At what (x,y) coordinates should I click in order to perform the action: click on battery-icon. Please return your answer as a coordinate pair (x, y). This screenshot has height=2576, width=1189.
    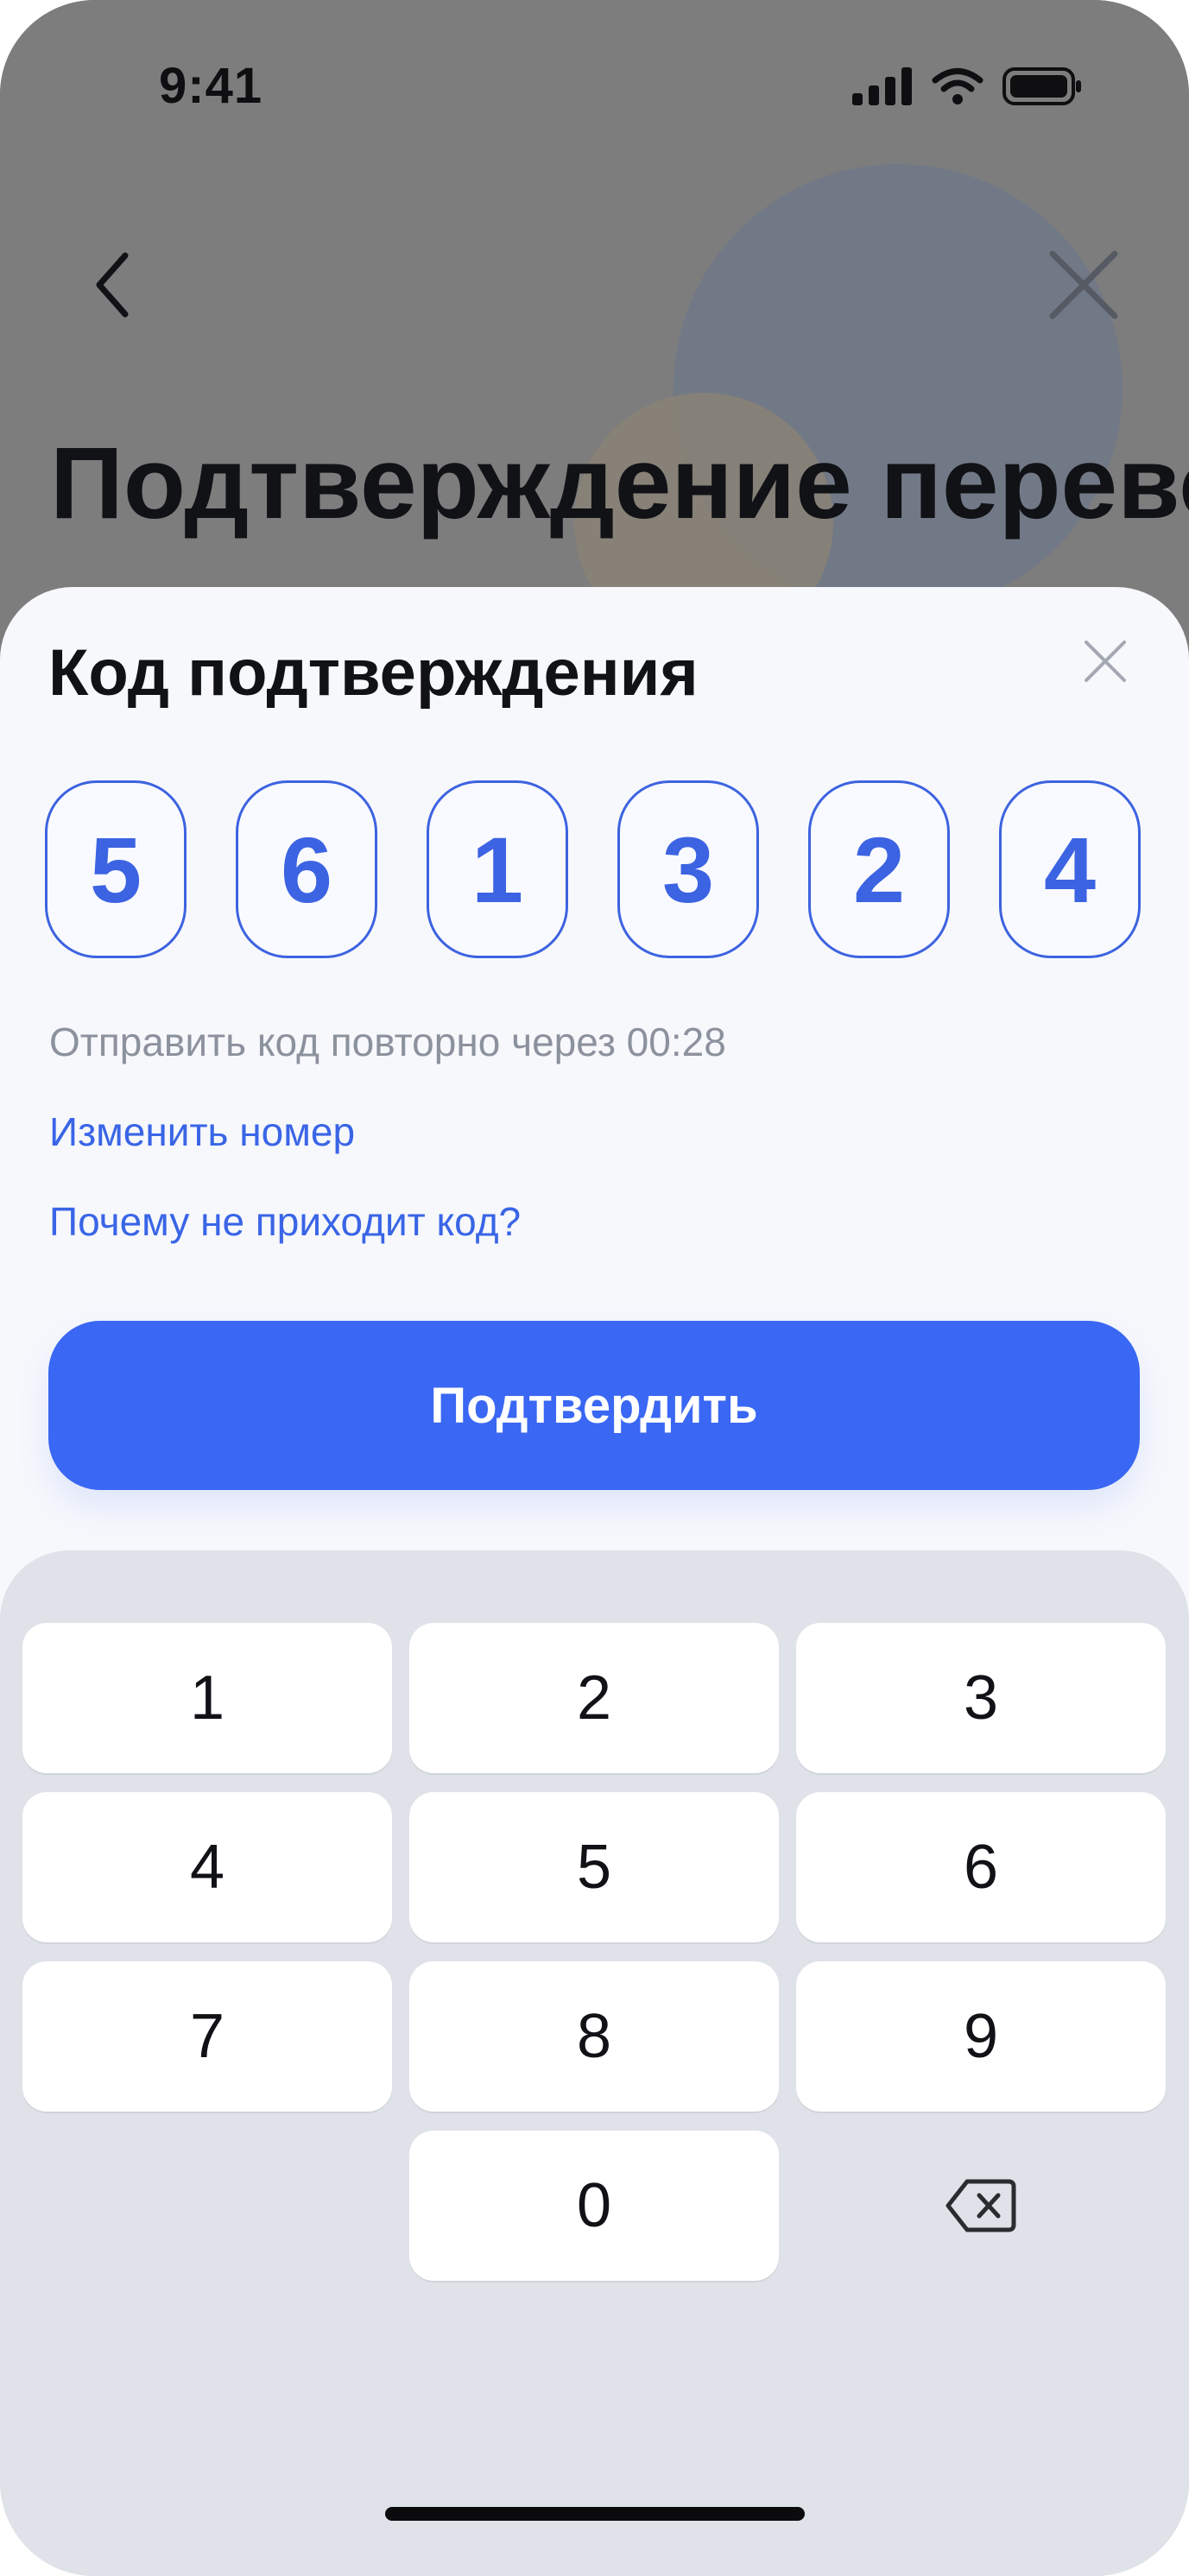
    Looking at the image, I should click on (1042, 88).